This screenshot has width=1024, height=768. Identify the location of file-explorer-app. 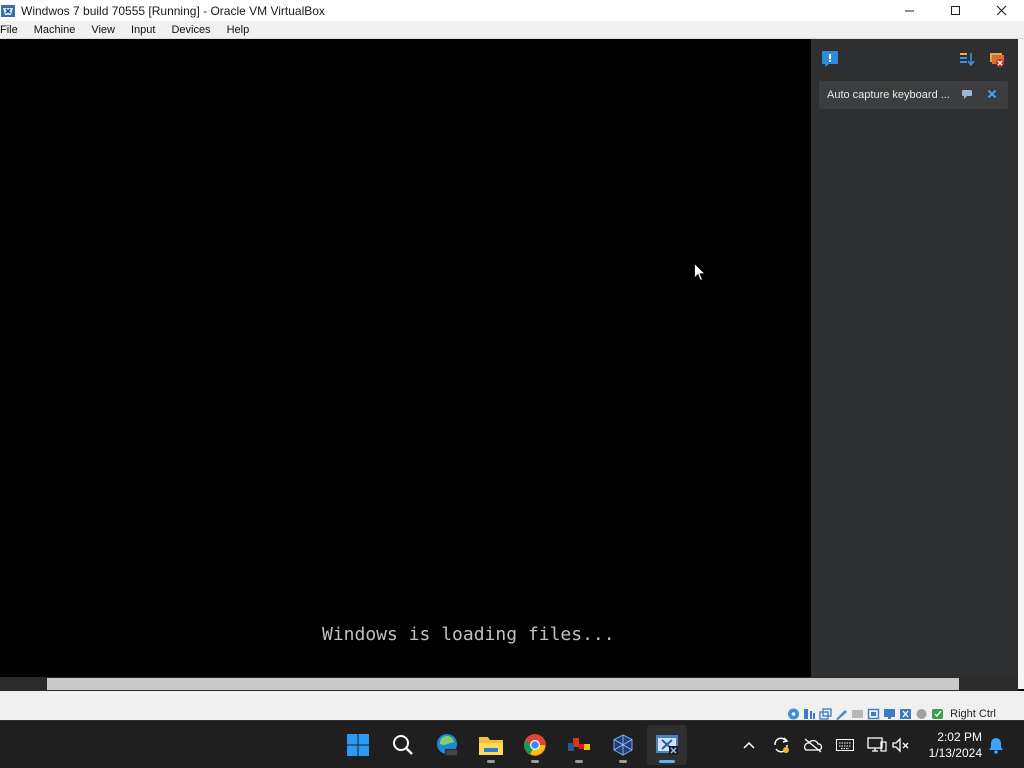
(491, 745).